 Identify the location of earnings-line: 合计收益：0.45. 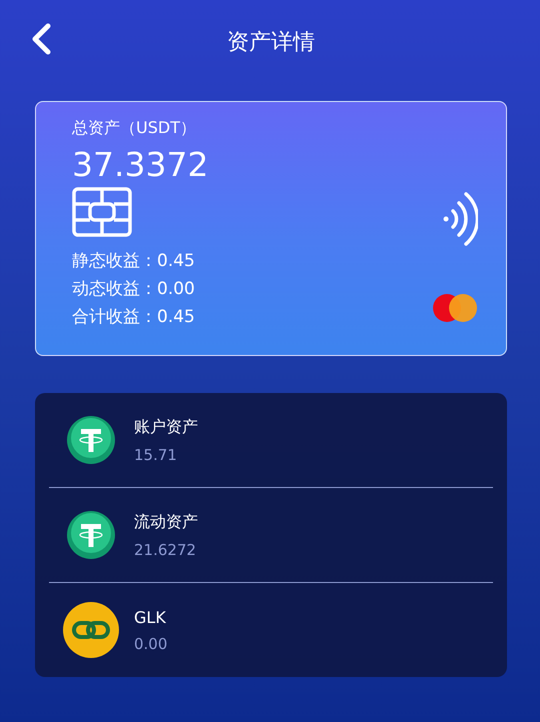
(134, 318).